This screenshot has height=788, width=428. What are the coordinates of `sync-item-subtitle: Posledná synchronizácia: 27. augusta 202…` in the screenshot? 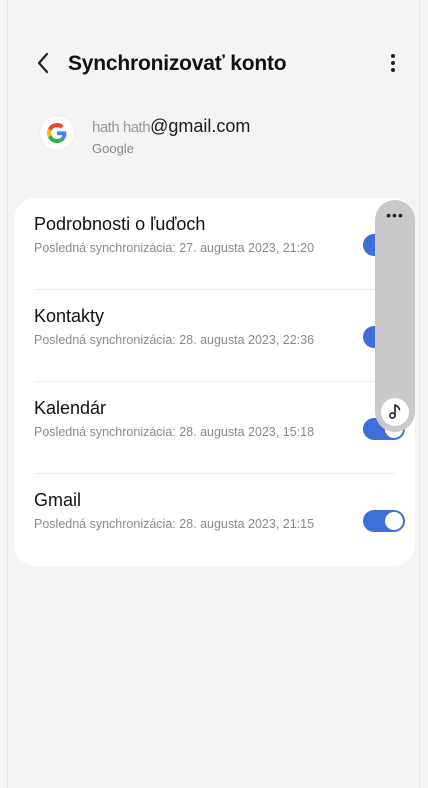 It's located at (174, 248).